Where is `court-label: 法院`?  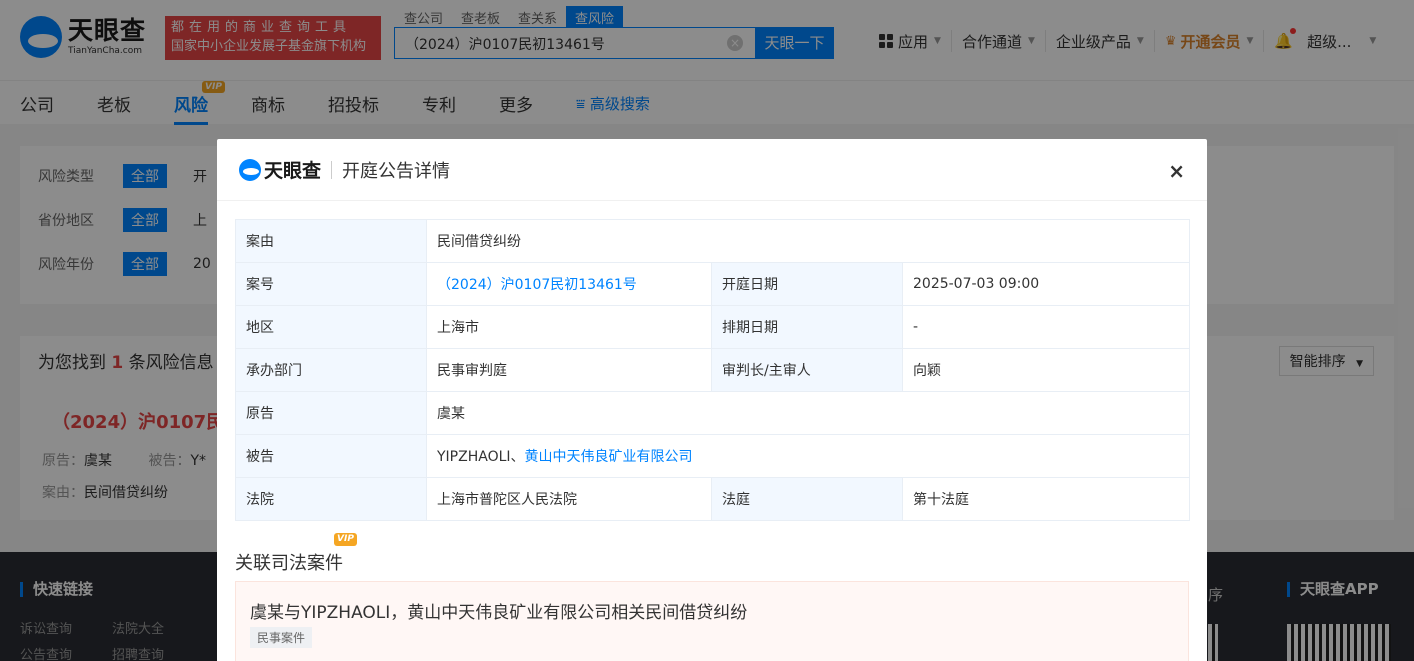
court-label: 法院 is located at coordinates (331, 499).